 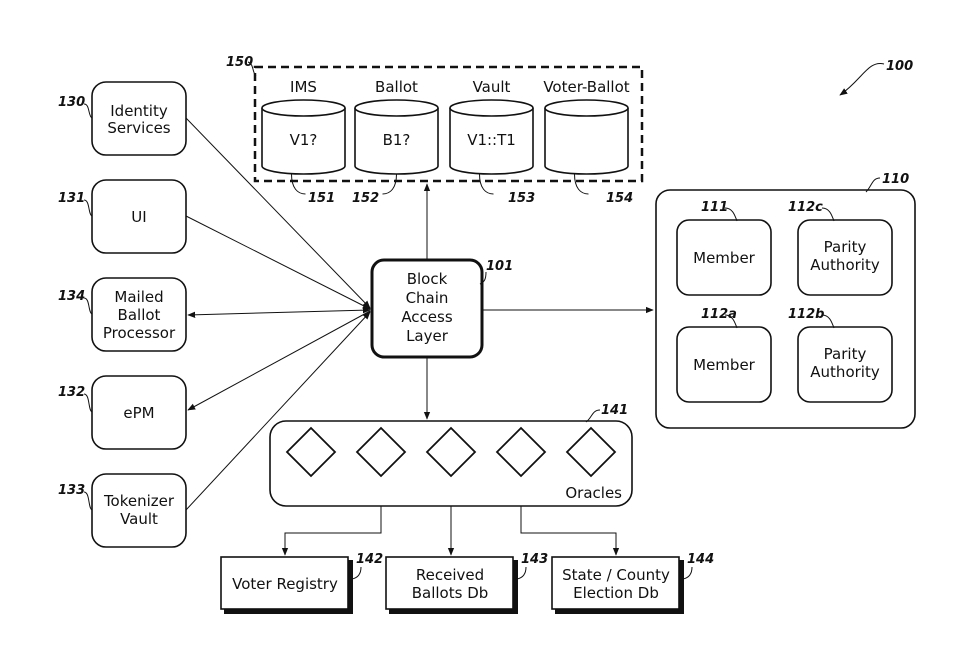 What do you see at coordinates (521, 198) in the screenshot?
I see `ref-label: 153` at bounding box center [521, 198].